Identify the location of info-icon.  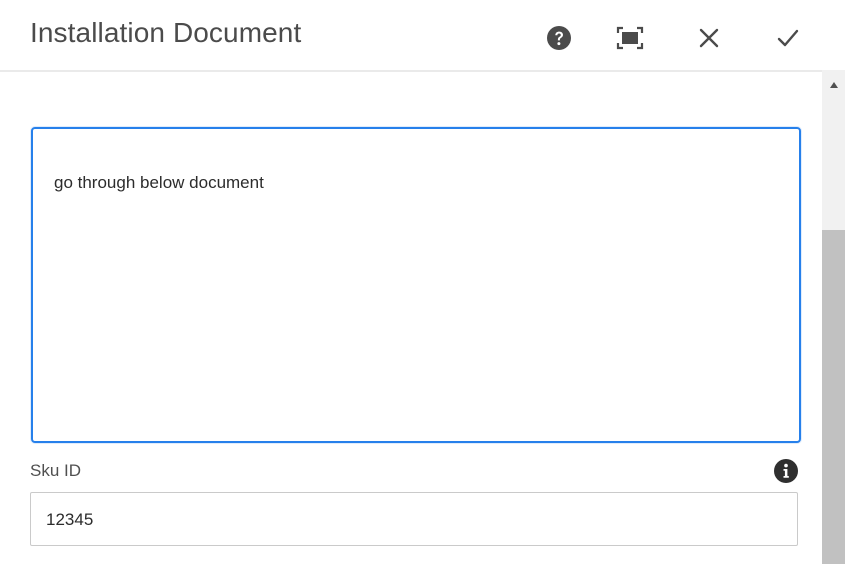
(786, 471).